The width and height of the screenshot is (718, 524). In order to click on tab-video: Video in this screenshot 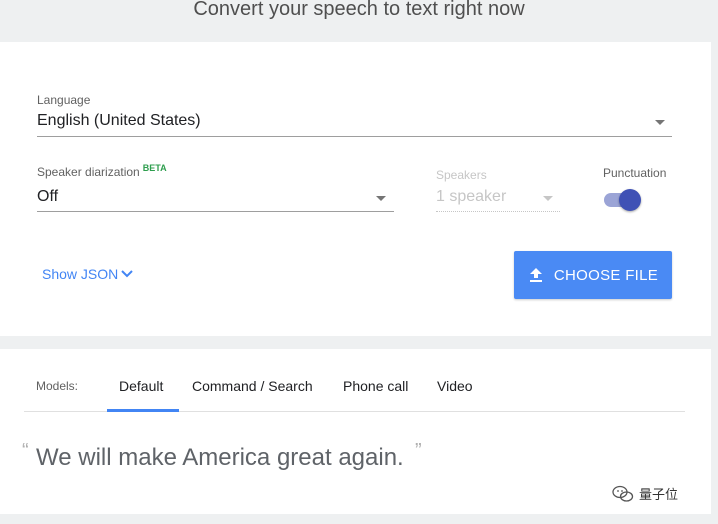, I will do `click(455, 386)`.